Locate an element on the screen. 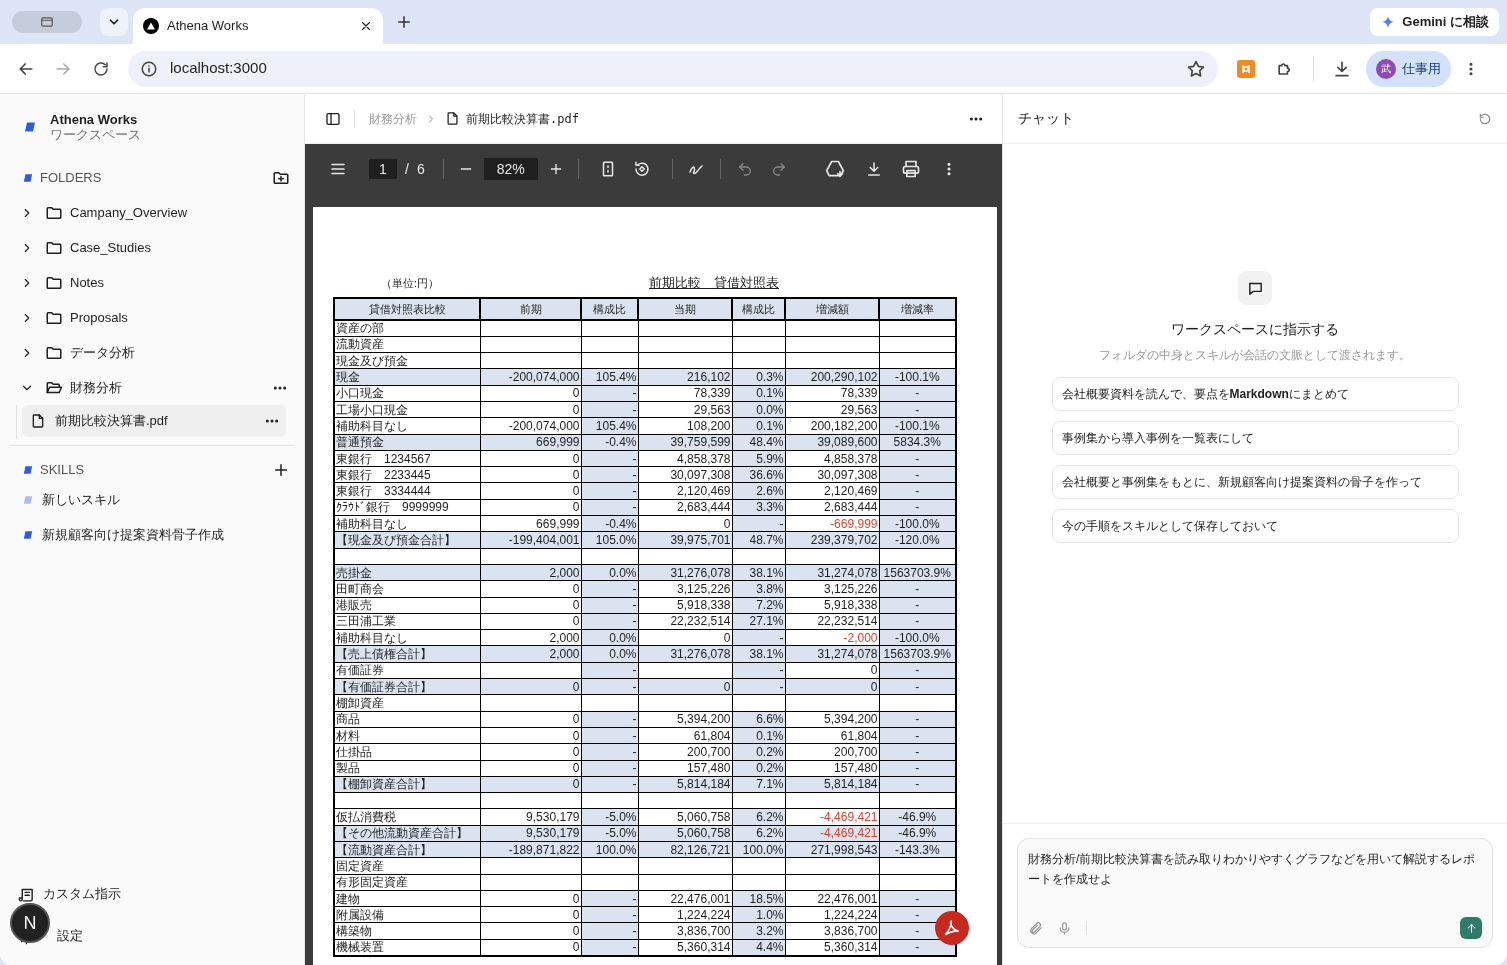 This screenshot has height=965, width=1507. skill-item: 新規顧客向け提案資料骨子作成 is located at coordinates (152, 534).